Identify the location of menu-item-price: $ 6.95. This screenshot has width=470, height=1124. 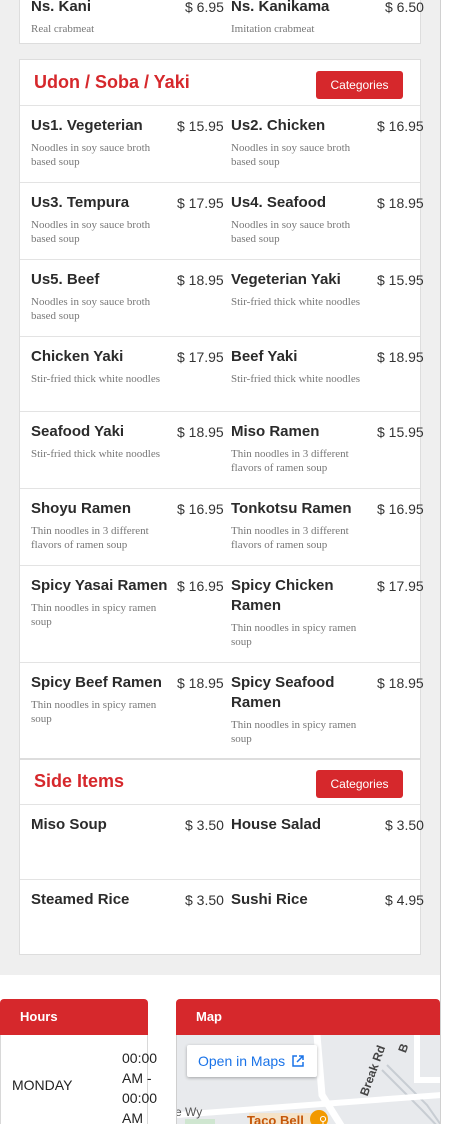
(204, 7).